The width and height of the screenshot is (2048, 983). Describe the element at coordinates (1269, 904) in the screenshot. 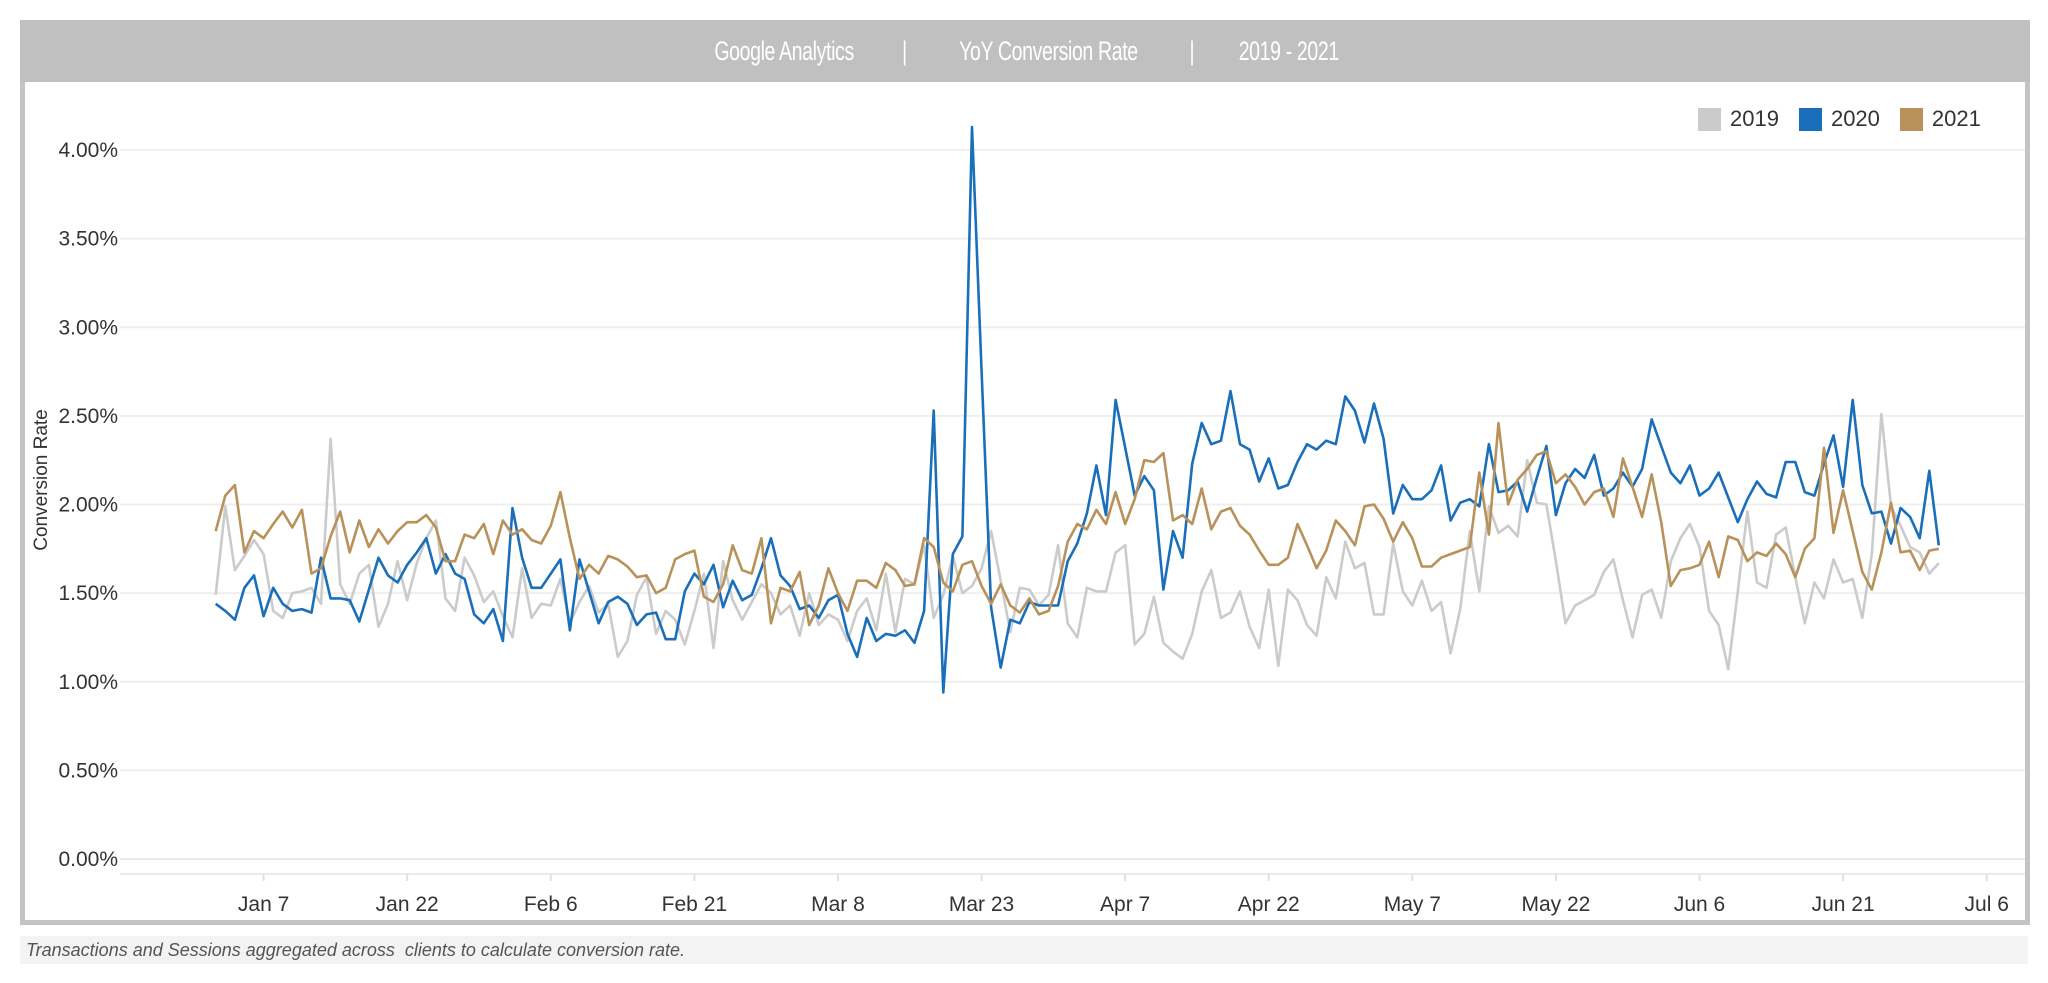

I see `x-tick-label: Apr 22` at that location.